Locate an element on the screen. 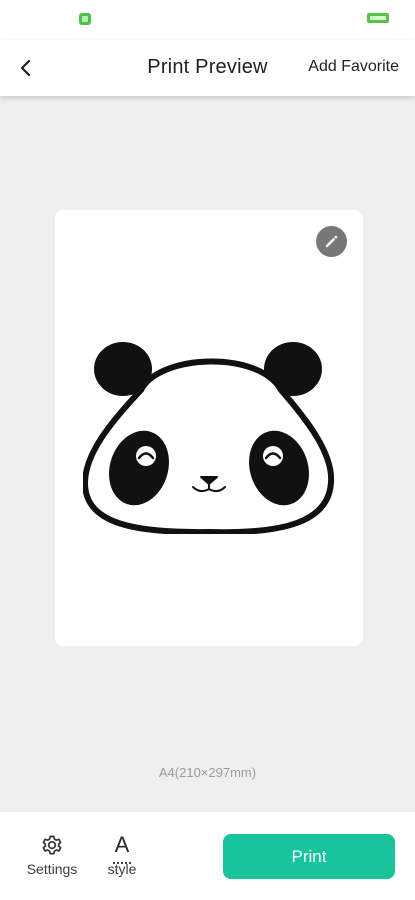 This screenshot has height=900, width=415. left-eye is located at coordinates (146, 456).